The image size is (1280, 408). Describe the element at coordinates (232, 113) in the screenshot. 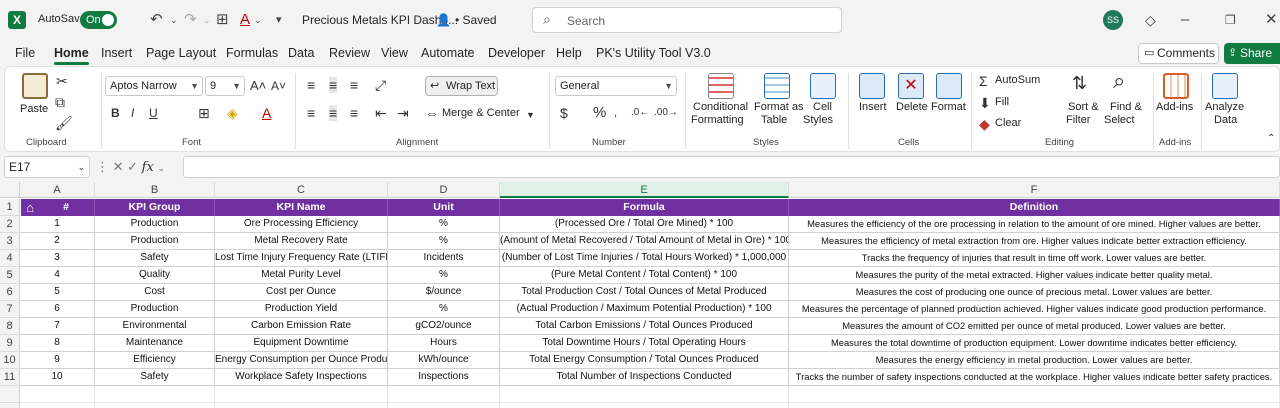

I see `fill-color-icon: ◈` at that location.